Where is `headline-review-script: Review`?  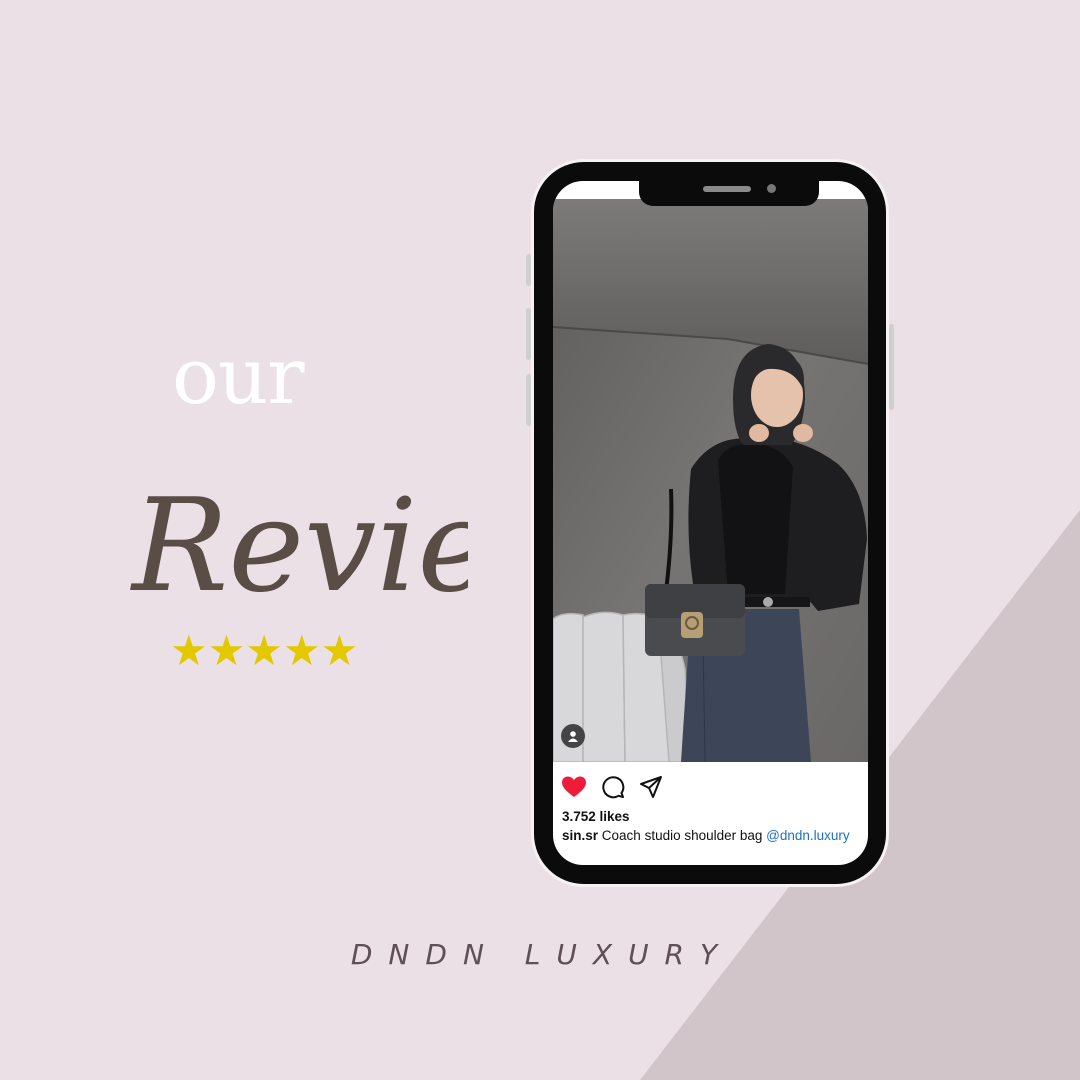
headline-review-script: Review is located at coordinates (299, 546).